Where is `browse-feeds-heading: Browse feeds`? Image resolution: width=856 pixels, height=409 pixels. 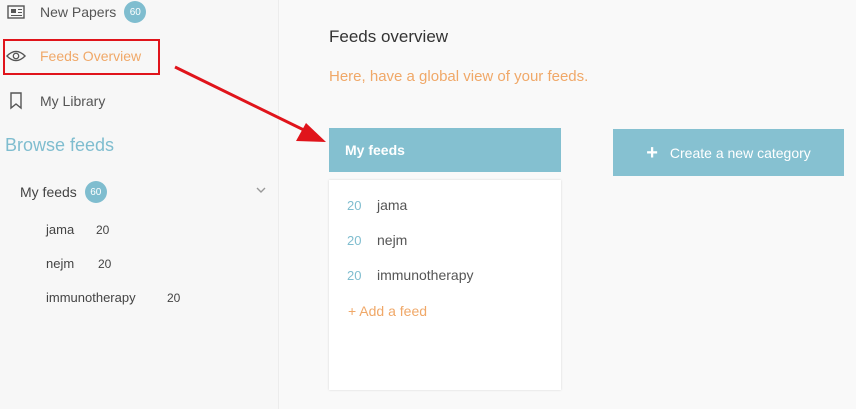 browse-feeds-heading: Browse feeds is located at coordinates (60, 145).